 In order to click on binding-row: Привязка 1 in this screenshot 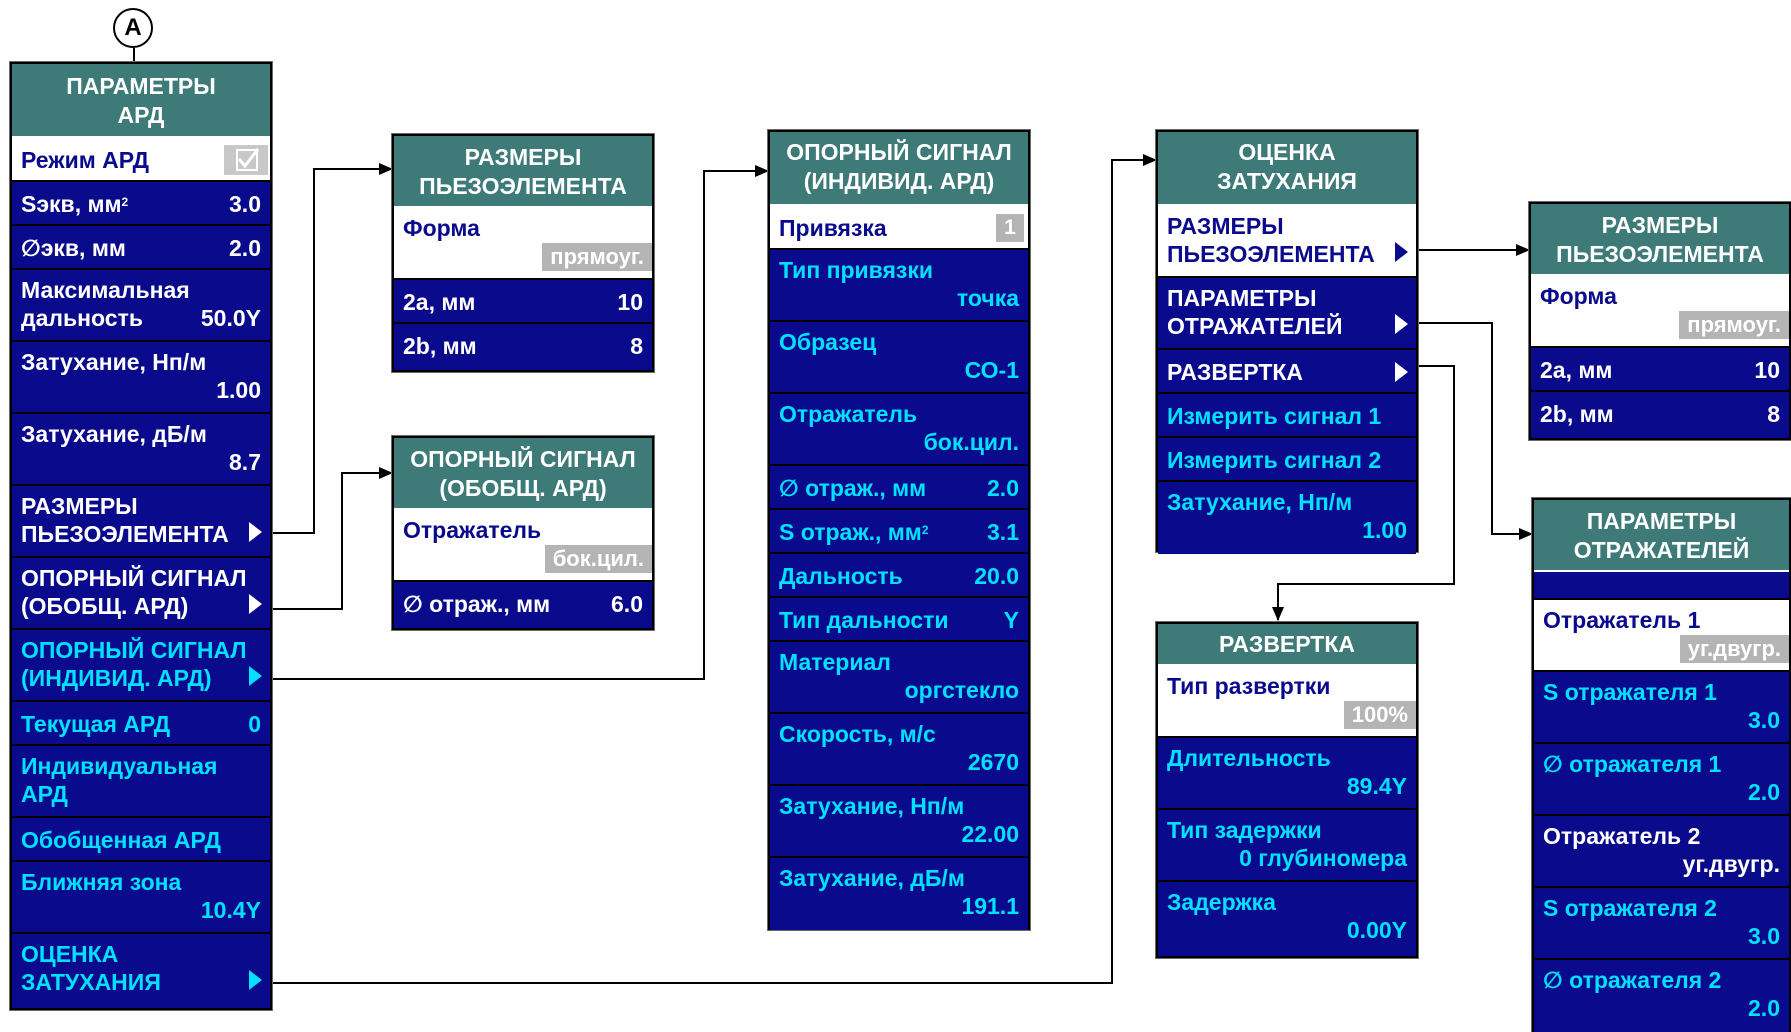, I will do `click(899, 228)`.